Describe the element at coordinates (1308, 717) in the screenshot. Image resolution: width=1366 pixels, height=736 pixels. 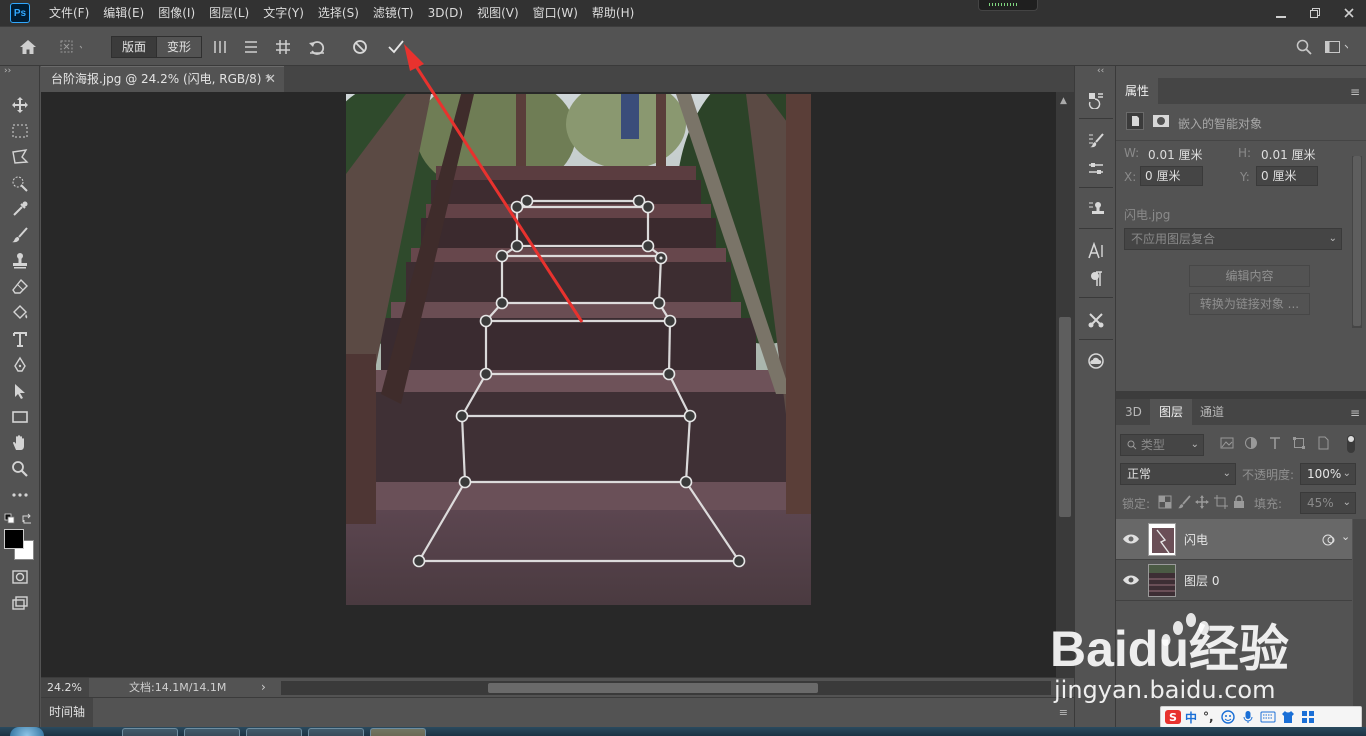
I see `toolbox-icon` at that location.